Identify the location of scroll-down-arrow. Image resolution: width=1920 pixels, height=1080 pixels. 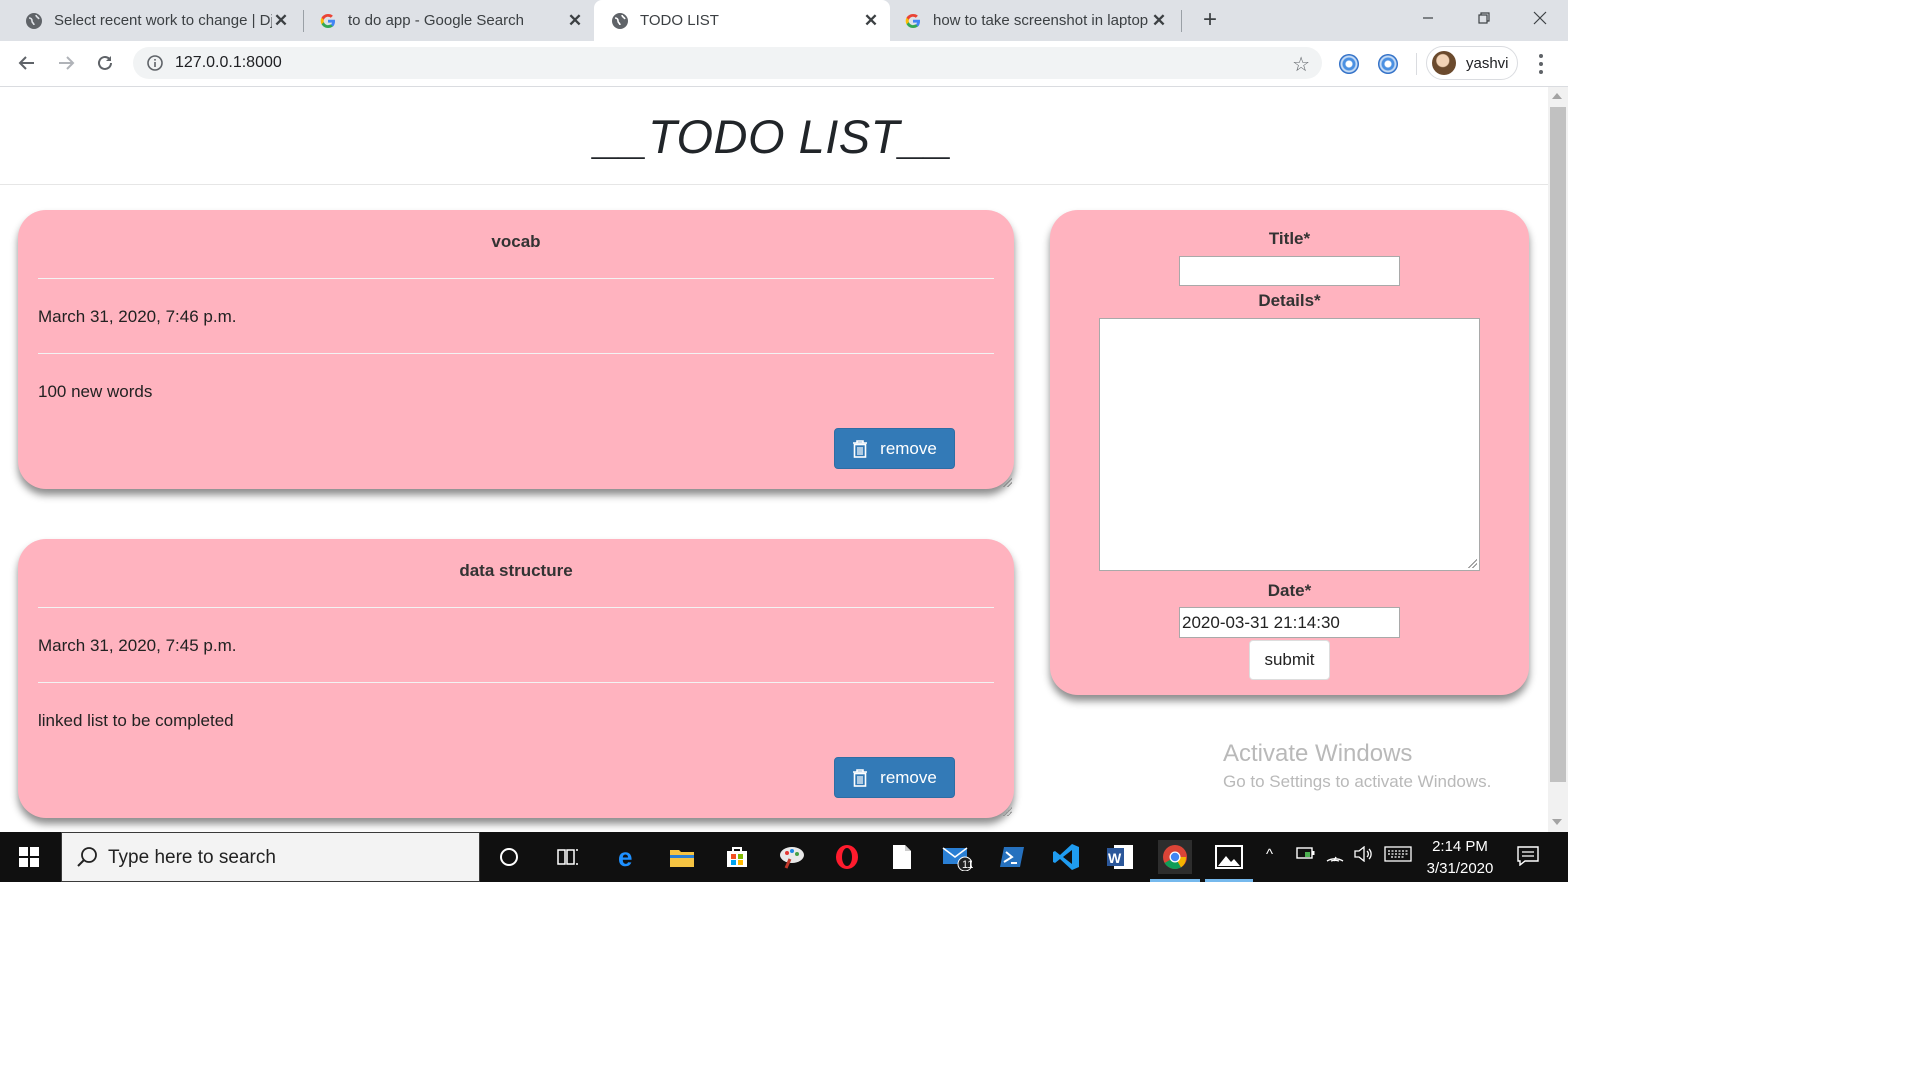
(1557, 822).